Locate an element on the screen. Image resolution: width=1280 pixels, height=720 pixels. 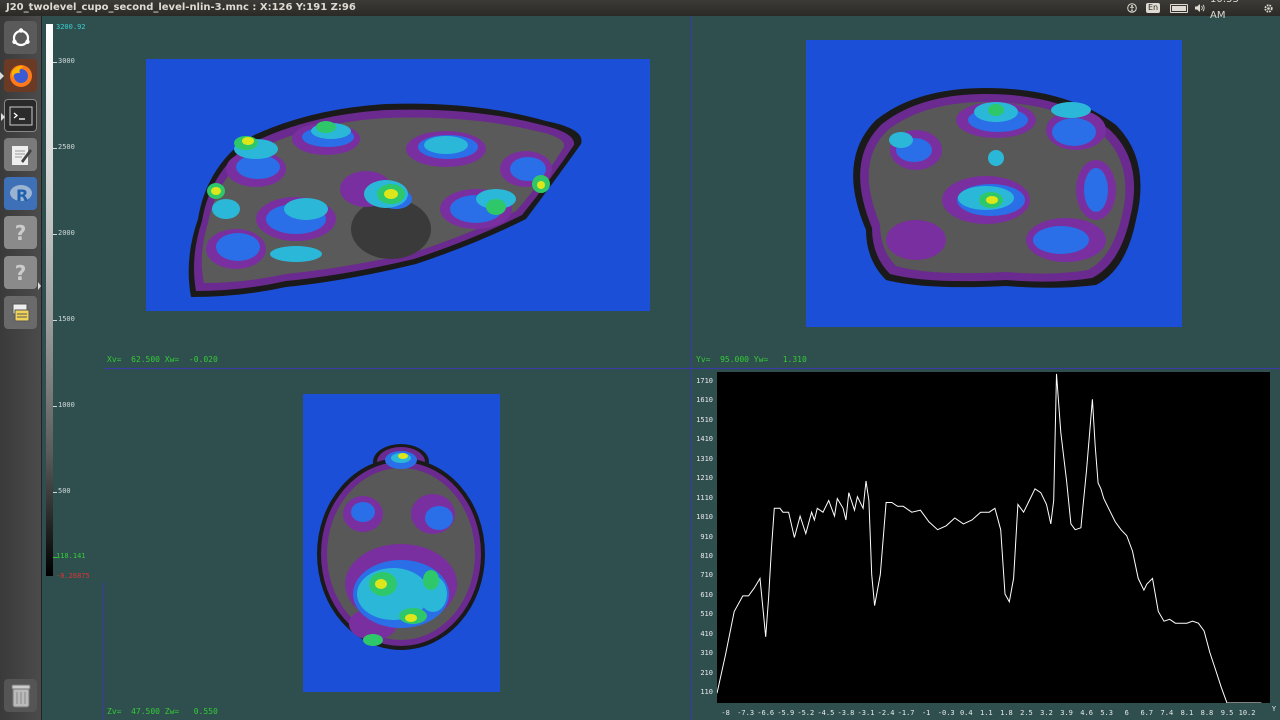
keyboard-layout-label: En is located at coordinates (1153, 8).